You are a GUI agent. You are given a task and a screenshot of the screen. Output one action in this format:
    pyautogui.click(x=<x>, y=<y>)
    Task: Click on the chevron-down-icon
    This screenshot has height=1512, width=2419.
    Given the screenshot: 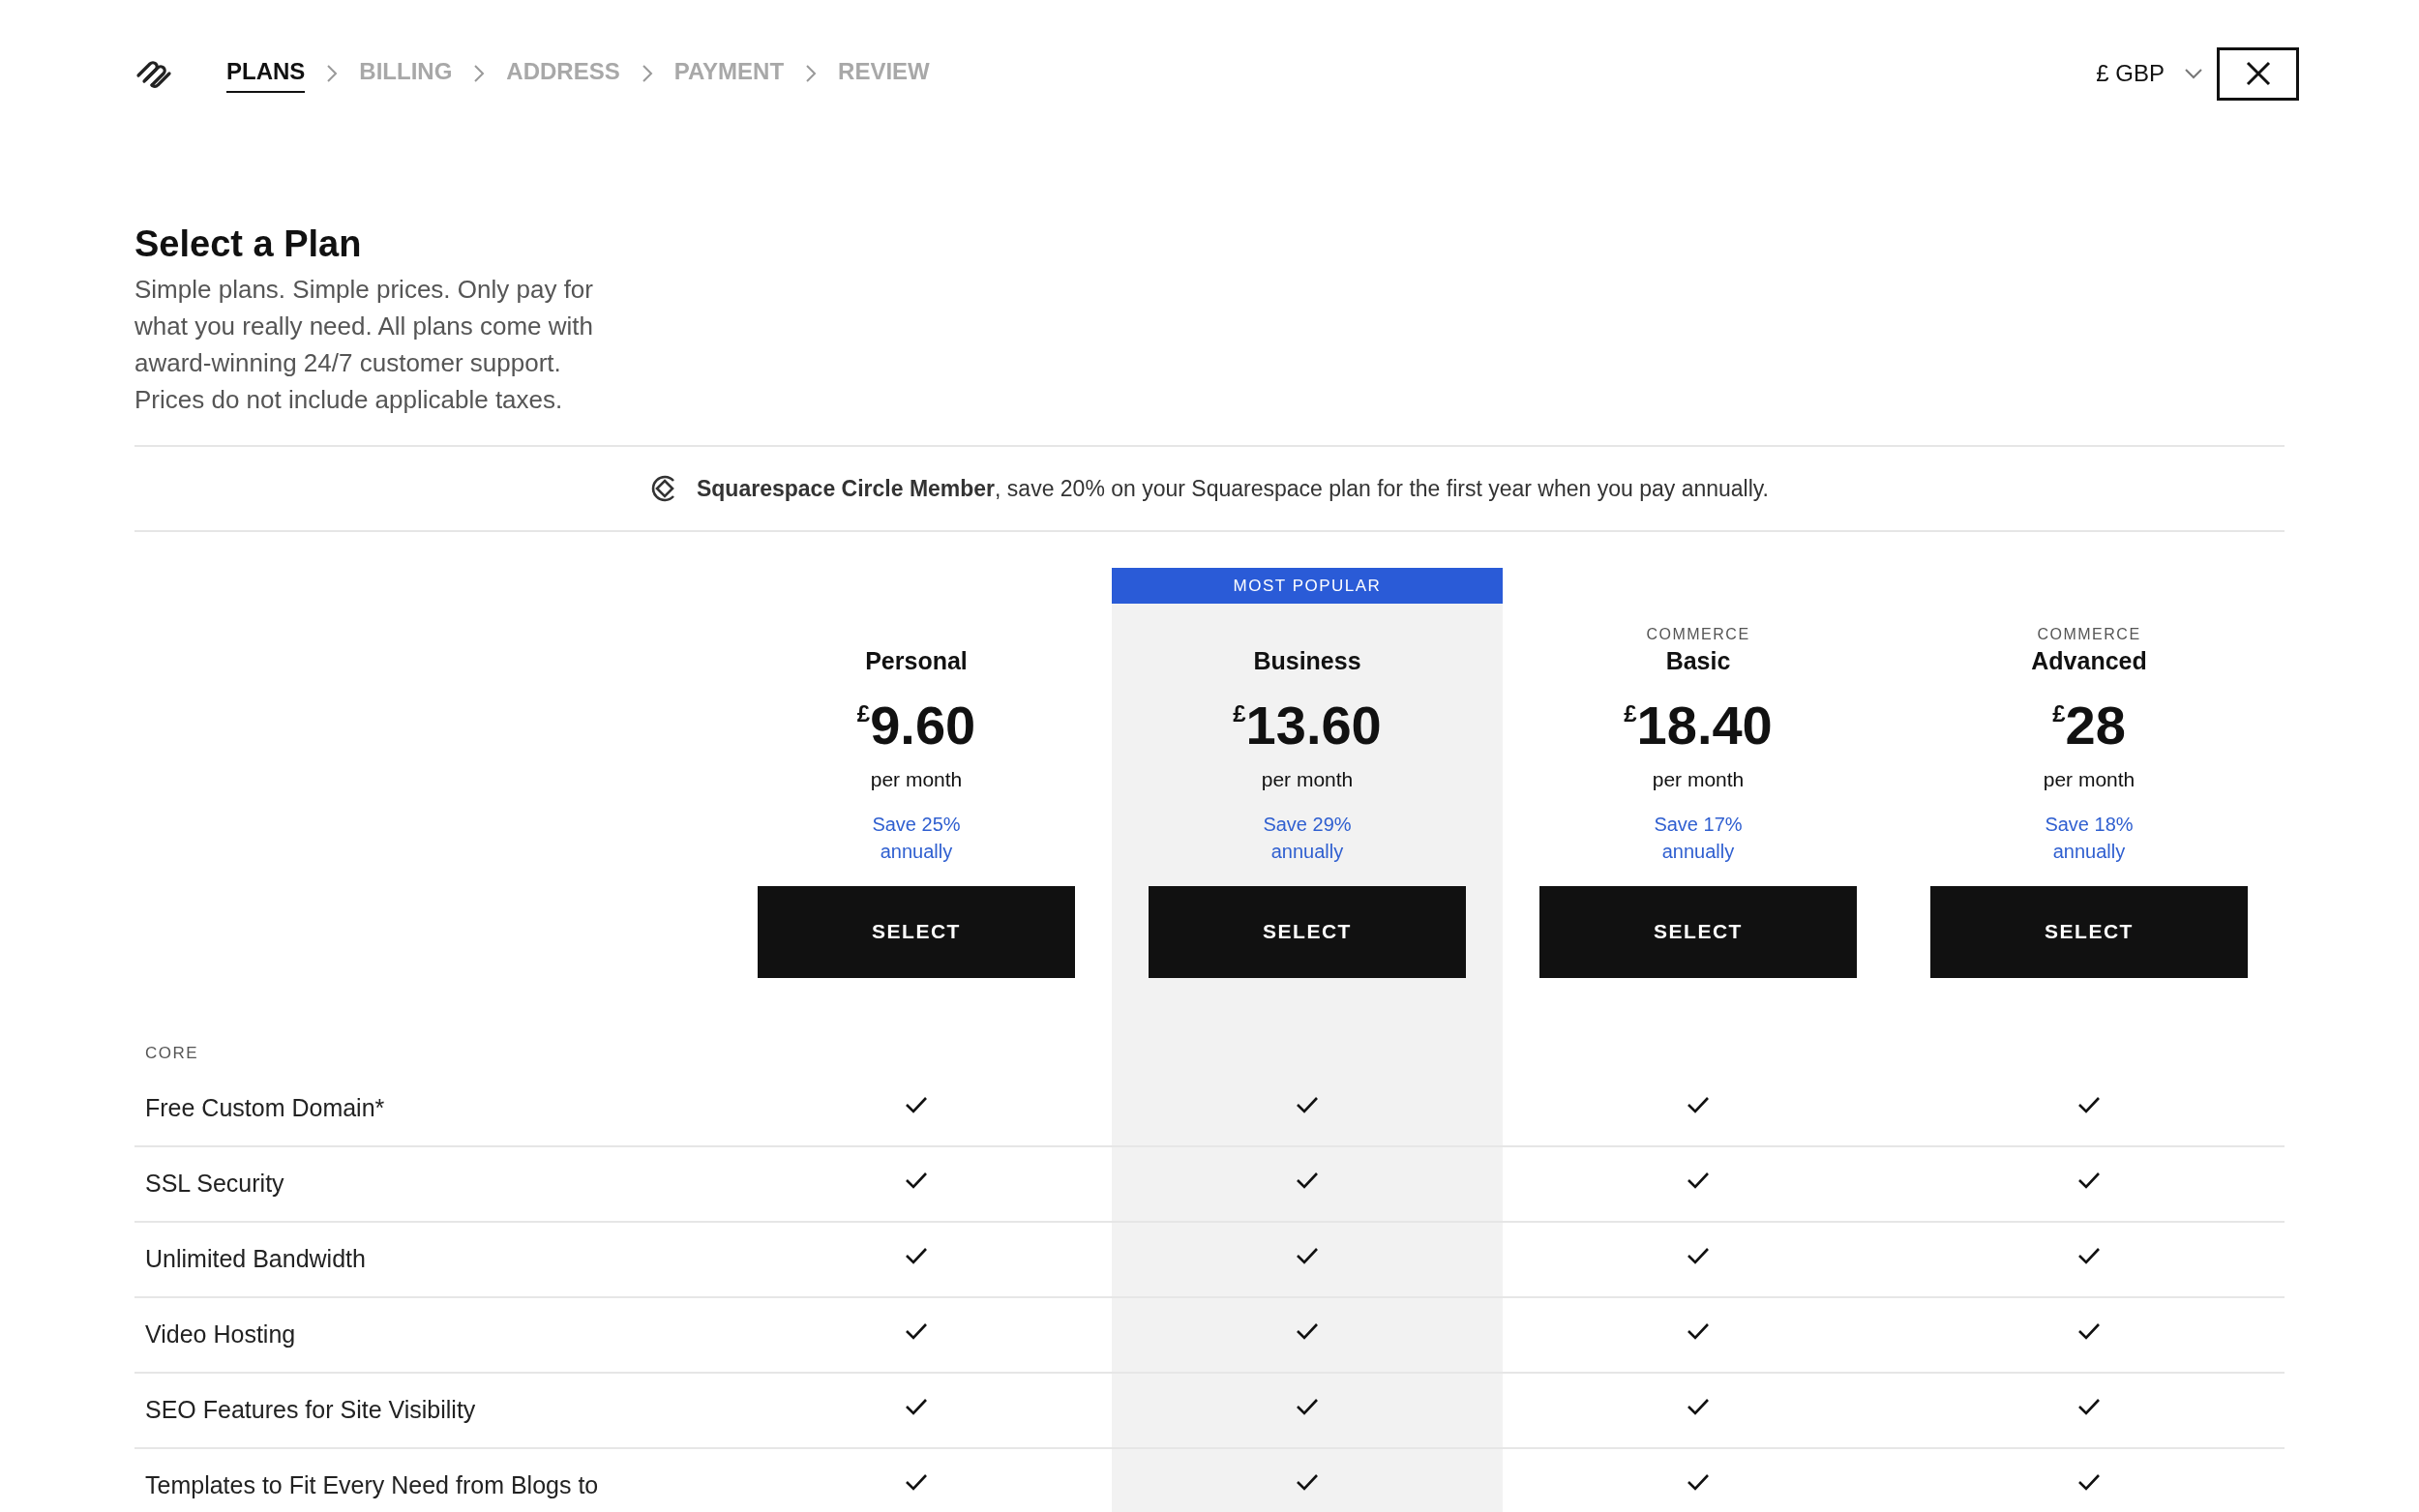 What is the action you would take?
    pyautogui.click(x=2194, y=73)
    